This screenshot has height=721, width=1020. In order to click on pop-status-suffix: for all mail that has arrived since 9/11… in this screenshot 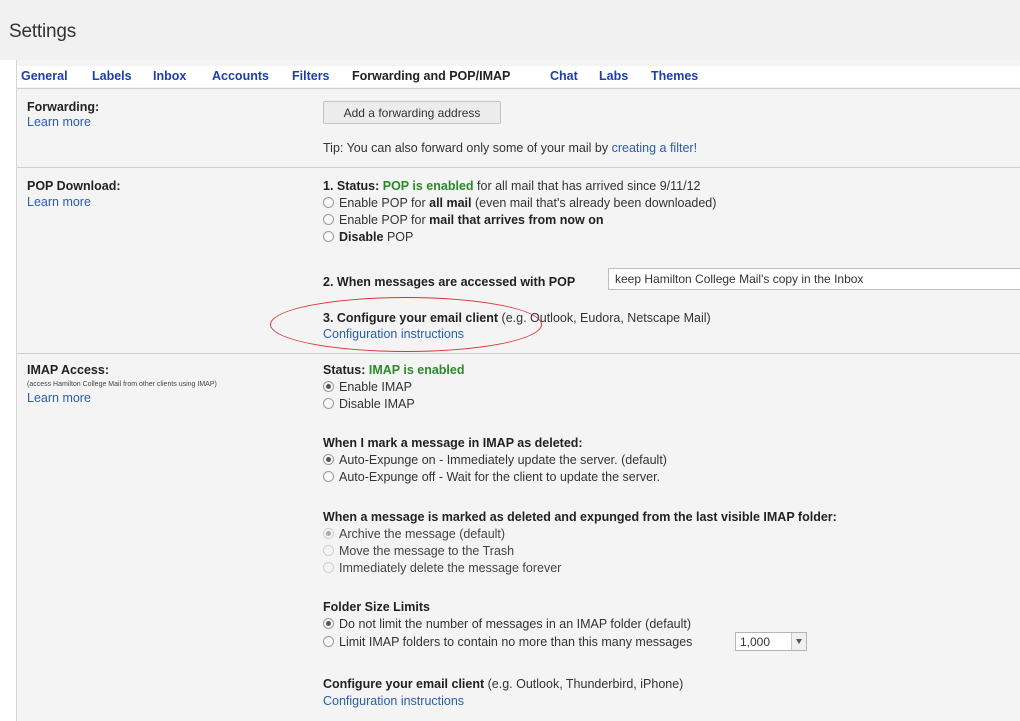, I will do `click(589, 186)`.